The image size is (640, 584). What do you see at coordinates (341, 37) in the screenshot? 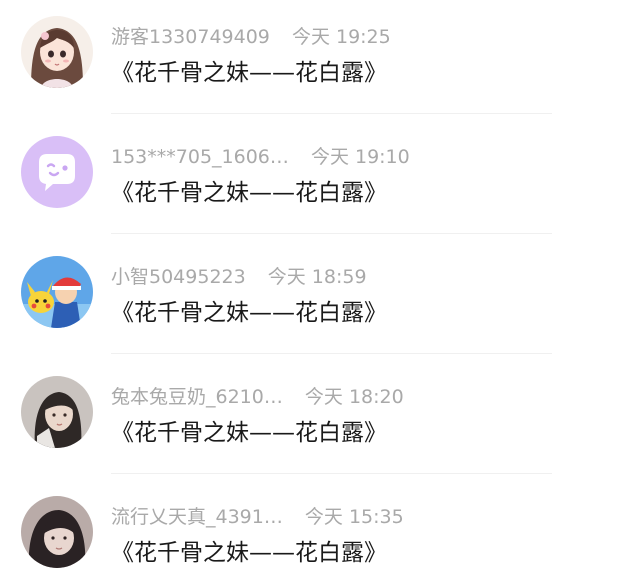
I see `timestamp: 今天 19:25` at bounding box center [341, 37].